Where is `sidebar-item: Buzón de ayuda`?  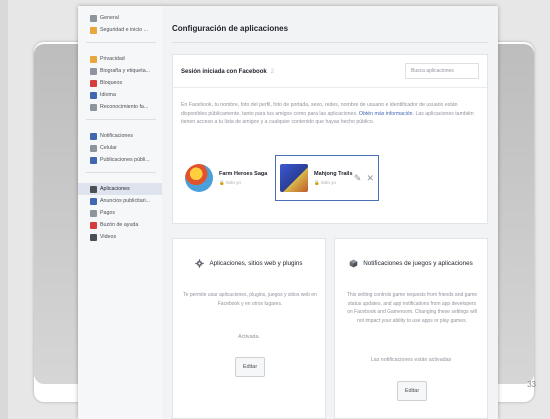 sidebar-item: Buzón de ayuda is located at coordinates (120, 225).